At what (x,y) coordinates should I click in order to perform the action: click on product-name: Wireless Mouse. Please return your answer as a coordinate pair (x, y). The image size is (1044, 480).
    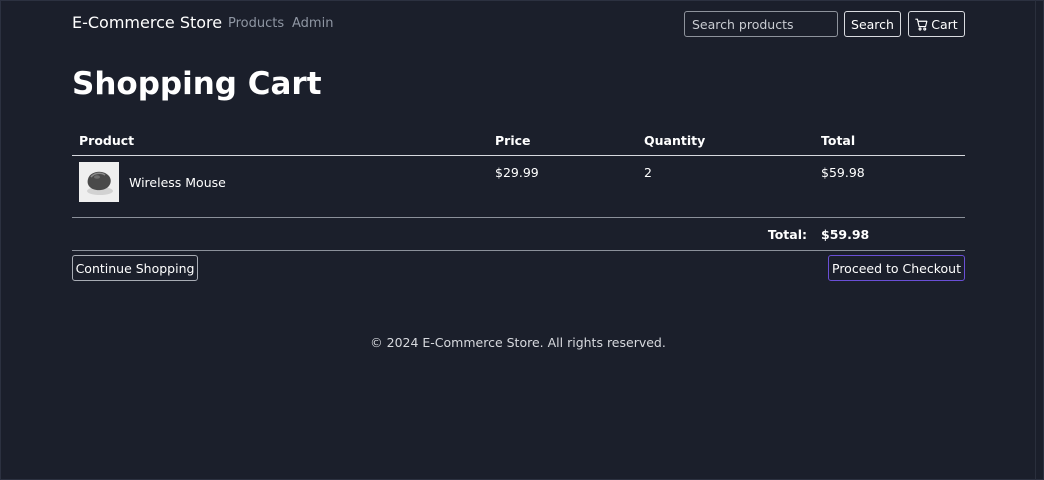
    Looking at the image, I should click on (177, 182).